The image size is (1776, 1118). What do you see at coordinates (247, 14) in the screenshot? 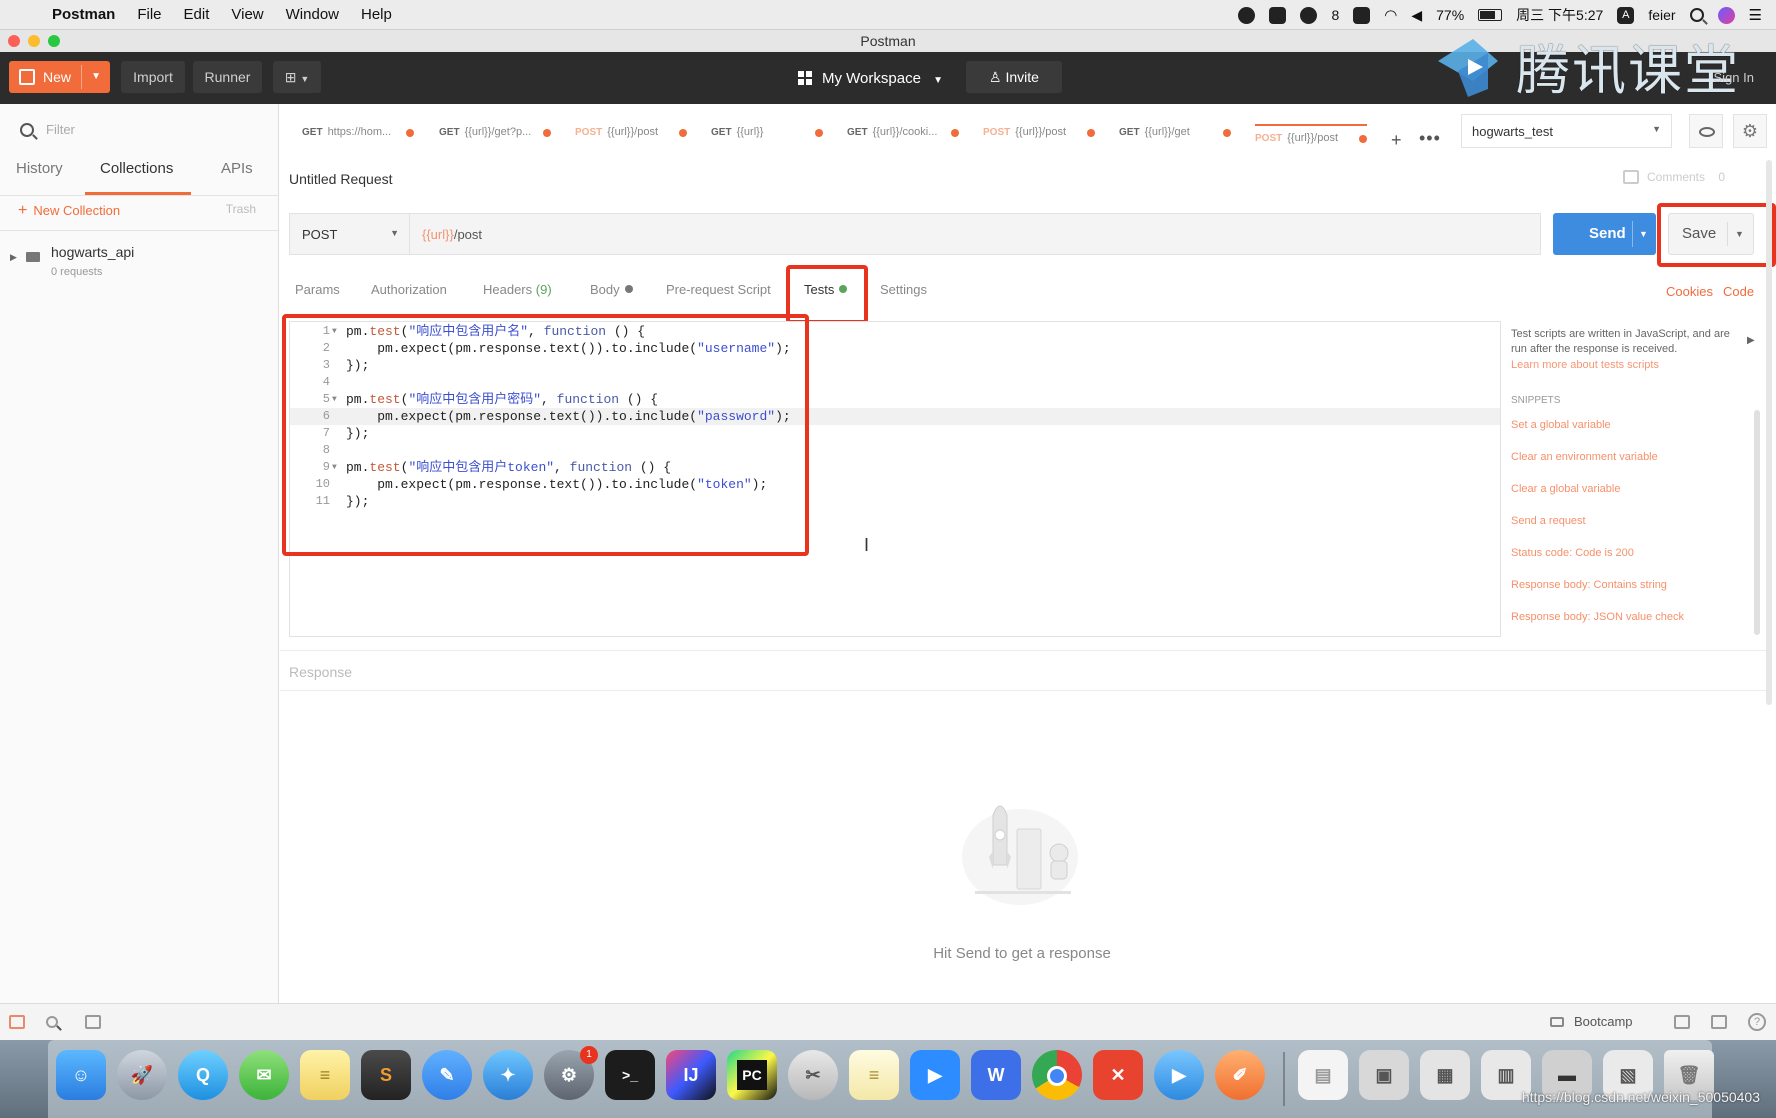
I see `menu-view: View` at bounding box center [247, 14].